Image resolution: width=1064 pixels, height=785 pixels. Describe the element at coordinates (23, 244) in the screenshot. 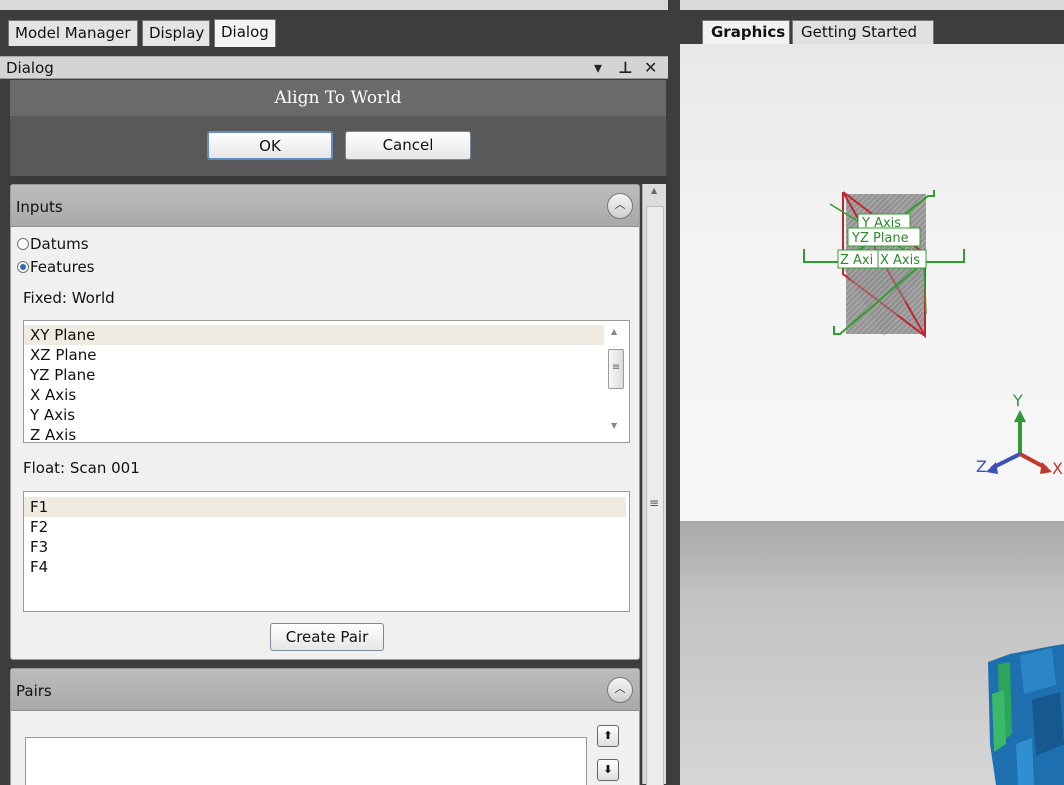

I see `radio-datums-indicator` at that location.